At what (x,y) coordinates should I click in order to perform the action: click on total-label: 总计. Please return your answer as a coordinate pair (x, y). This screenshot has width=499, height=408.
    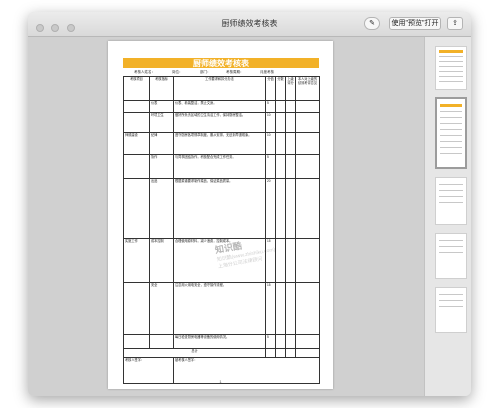
    Looking at the image, I should click on (194, 353).